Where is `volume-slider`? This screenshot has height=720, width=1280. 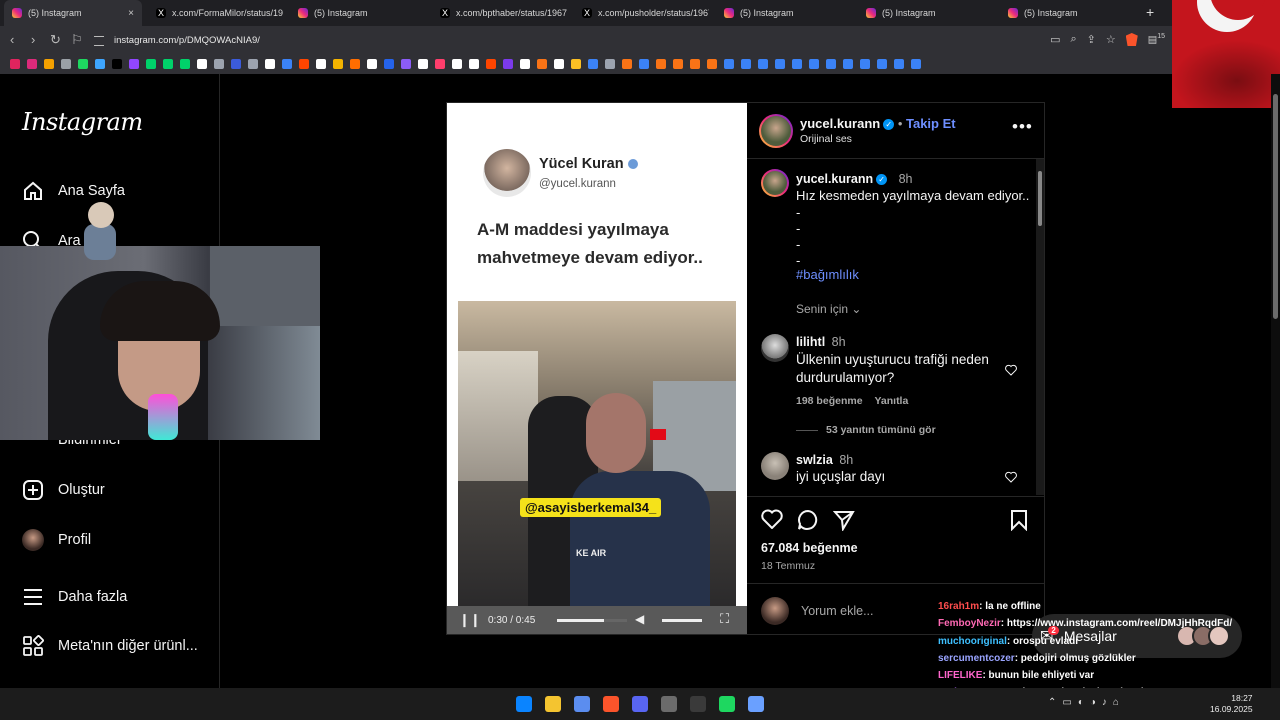
volume-slider is located at coordinates (682, 620).